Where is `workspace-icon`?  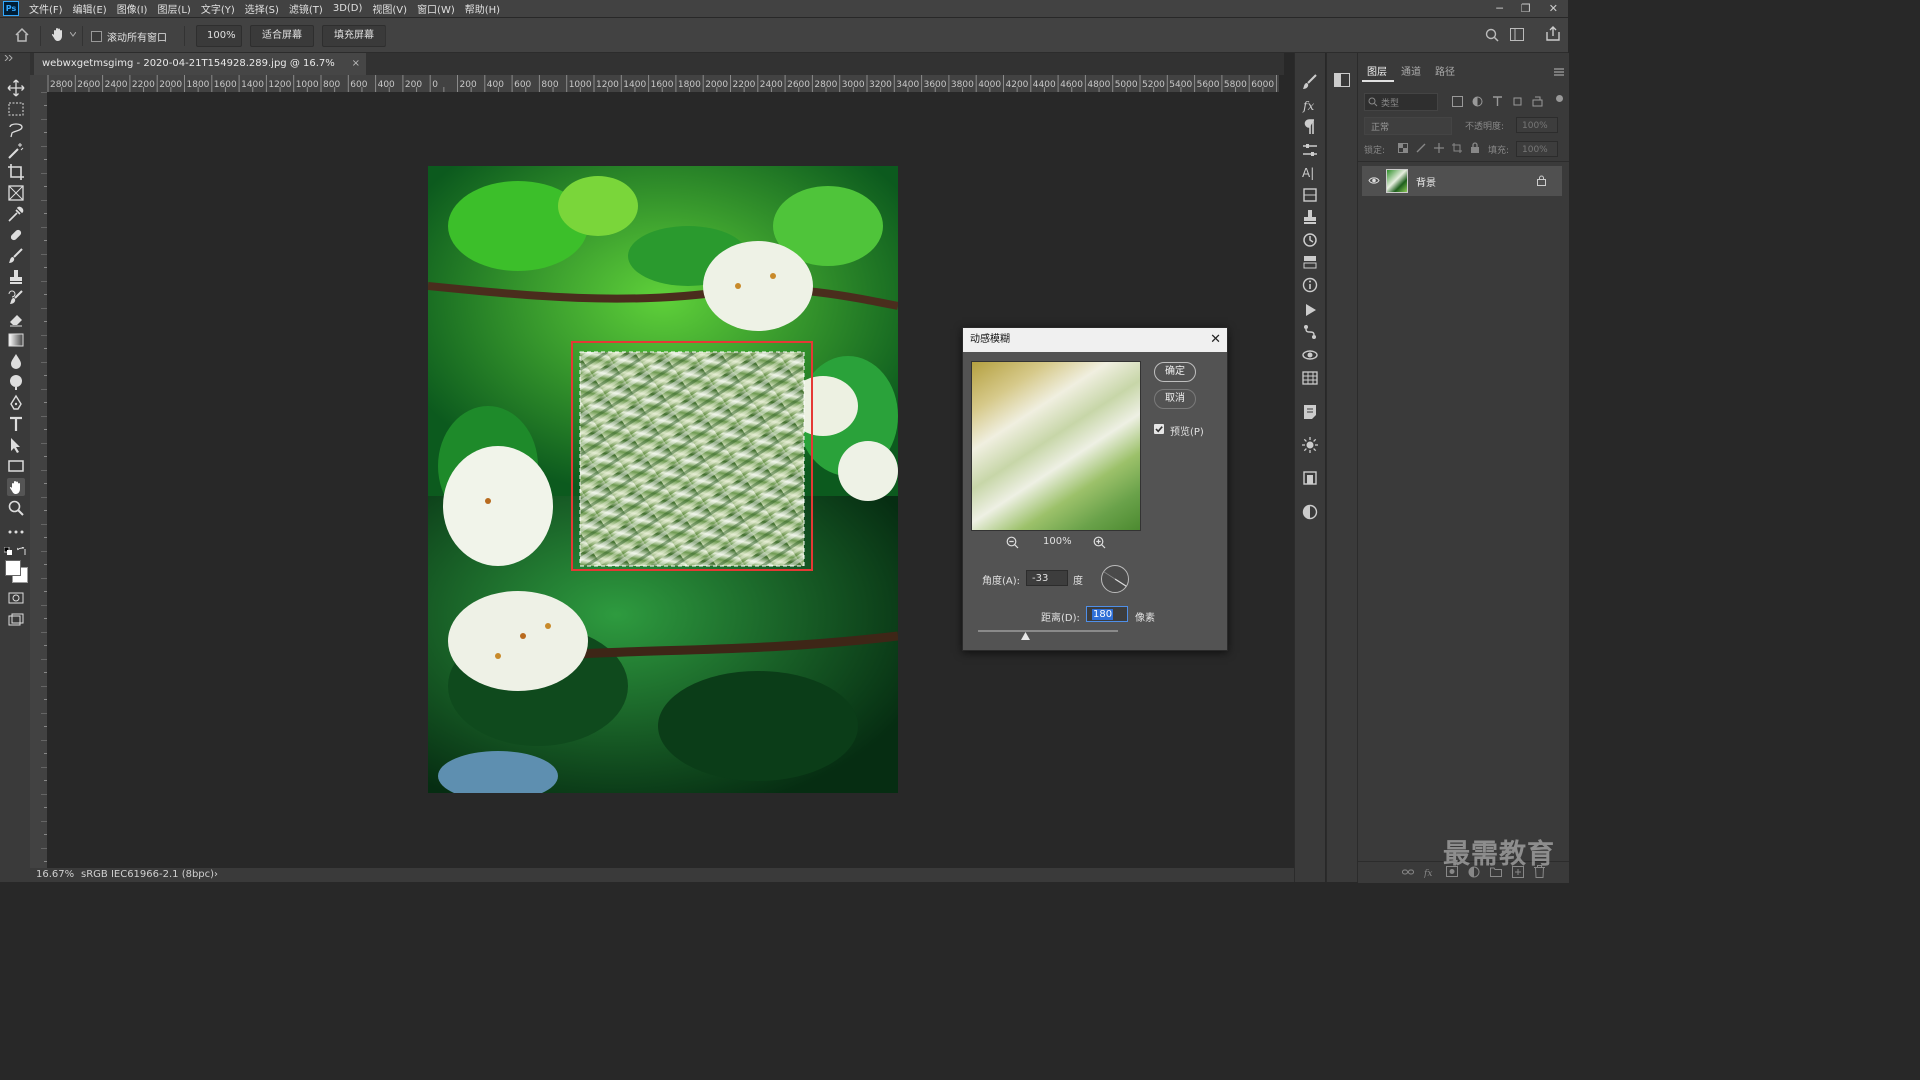 workspace-icon is located at coordinates (1517, 34).